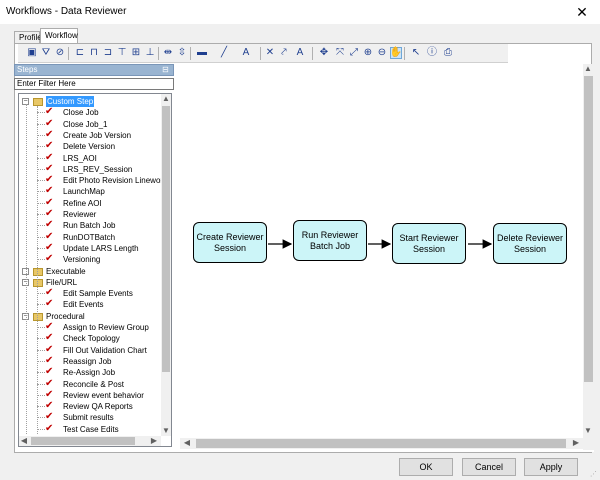 This screenshot has width=600, height=480. I want to click on full-extent-icon: ⤢, so click(354, 53).